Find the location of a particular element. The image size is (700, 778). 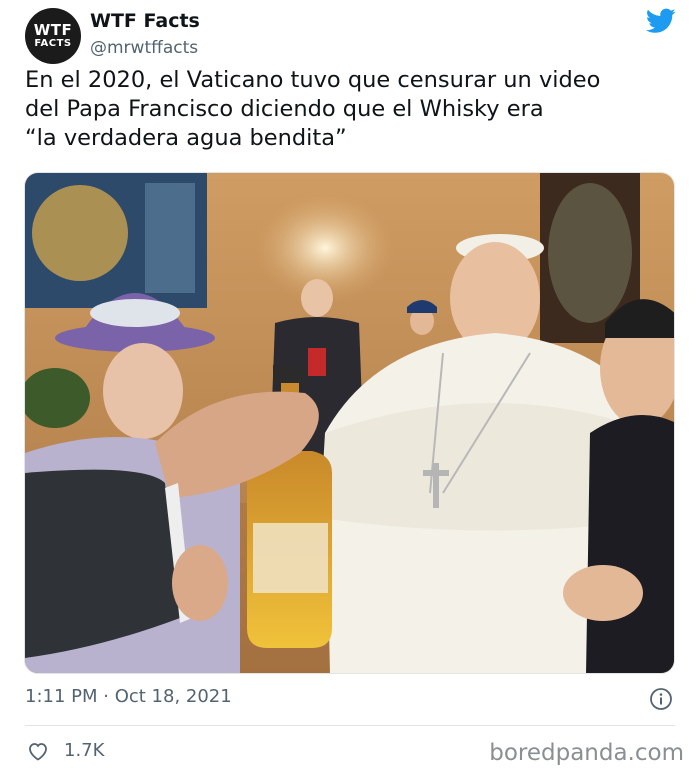

heart-icon is located at coordinates (38, 751).